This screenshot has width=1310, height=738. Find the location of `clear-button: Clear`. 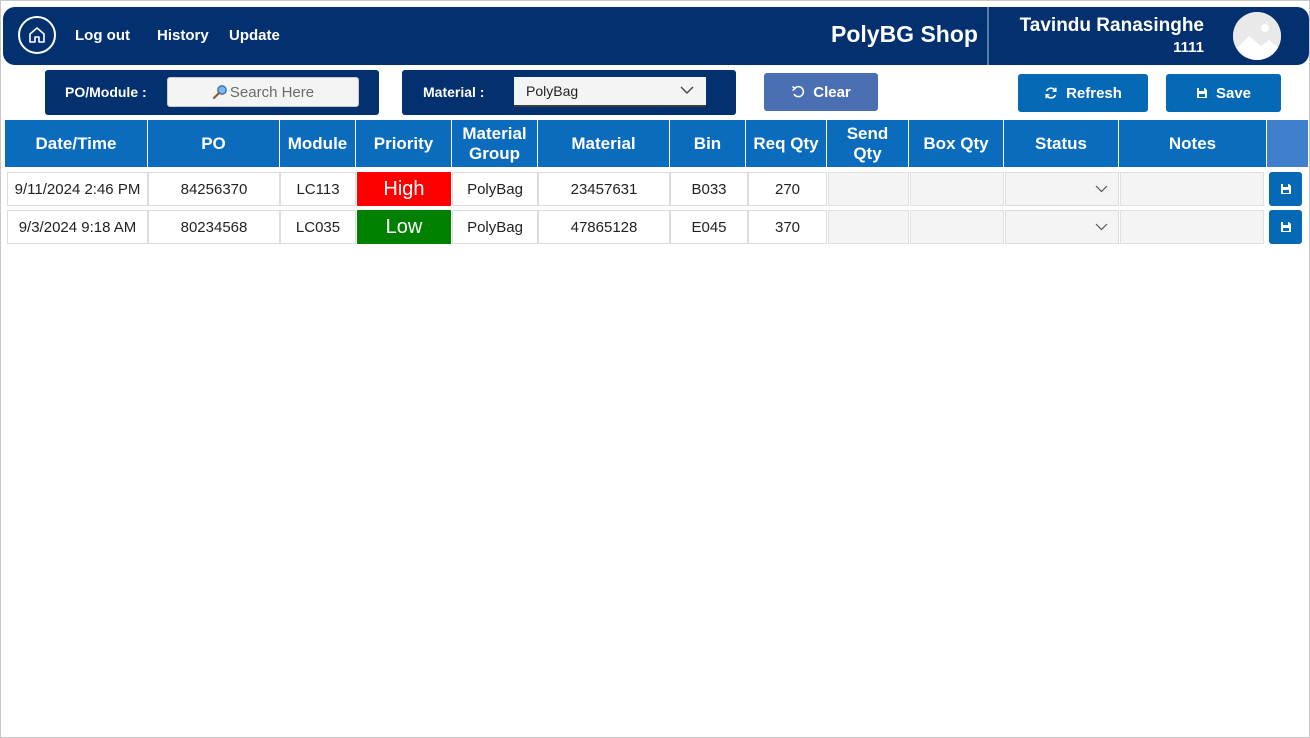

clear-button: Clear is located at coordinates (821, 92).